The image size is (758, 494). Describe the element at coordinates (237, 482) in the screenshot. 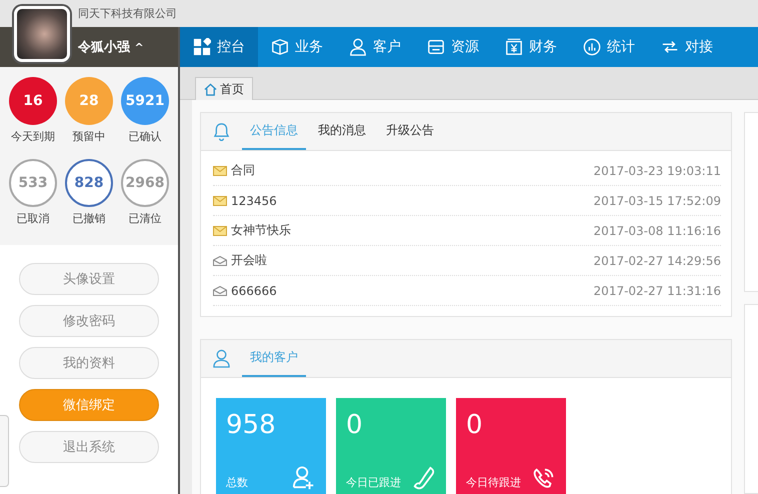

I see `tile-label: 总数` at that location.